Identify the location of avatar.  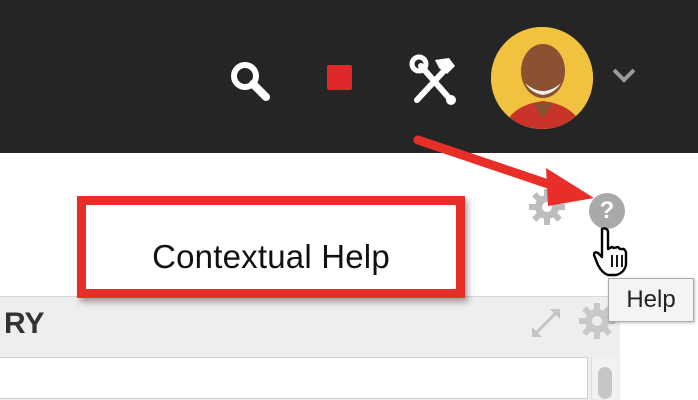
(542, 78).